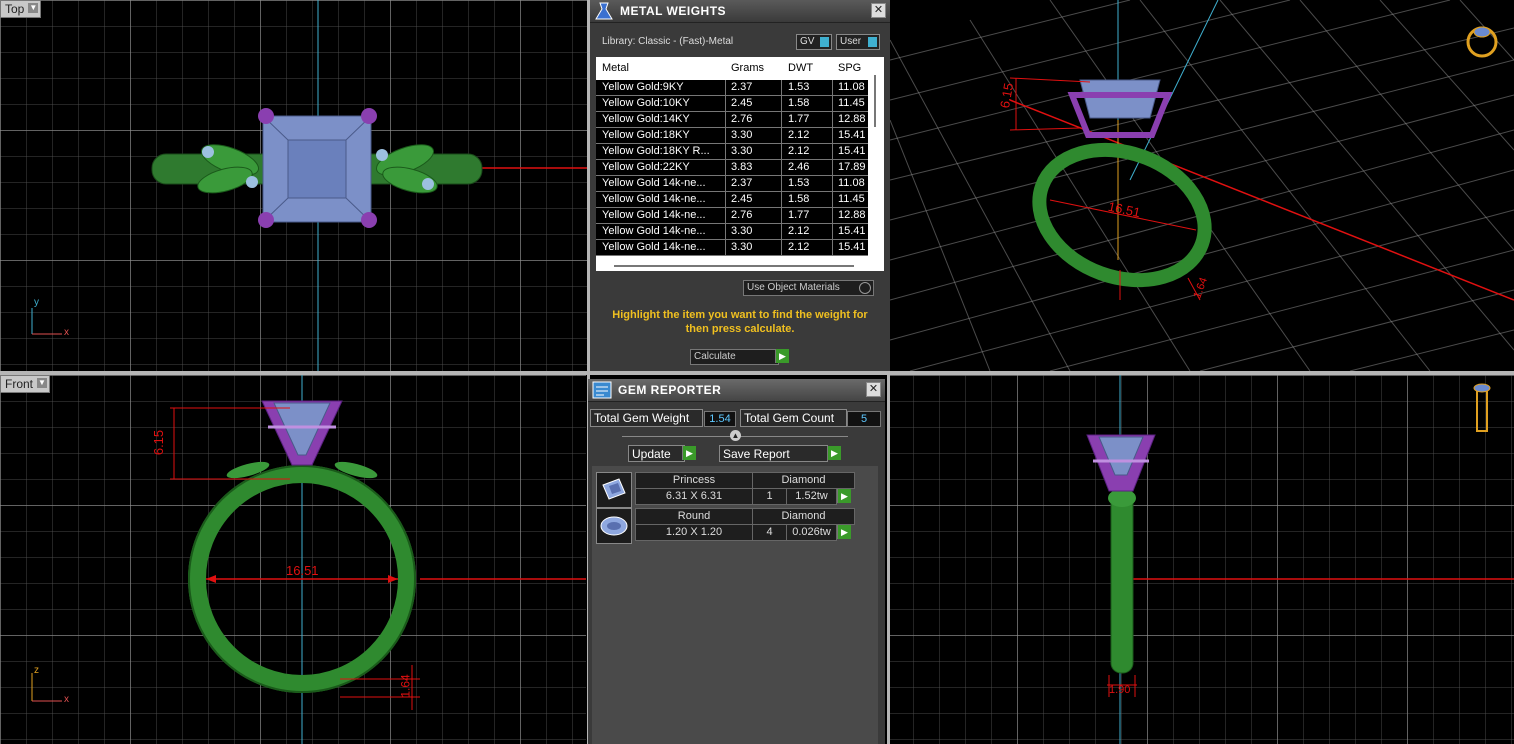 Image resolution: width=1514 pixels, height=744 pixels. I want to click on table-cell: Yellow Gold:18KY, so click(646, 135).